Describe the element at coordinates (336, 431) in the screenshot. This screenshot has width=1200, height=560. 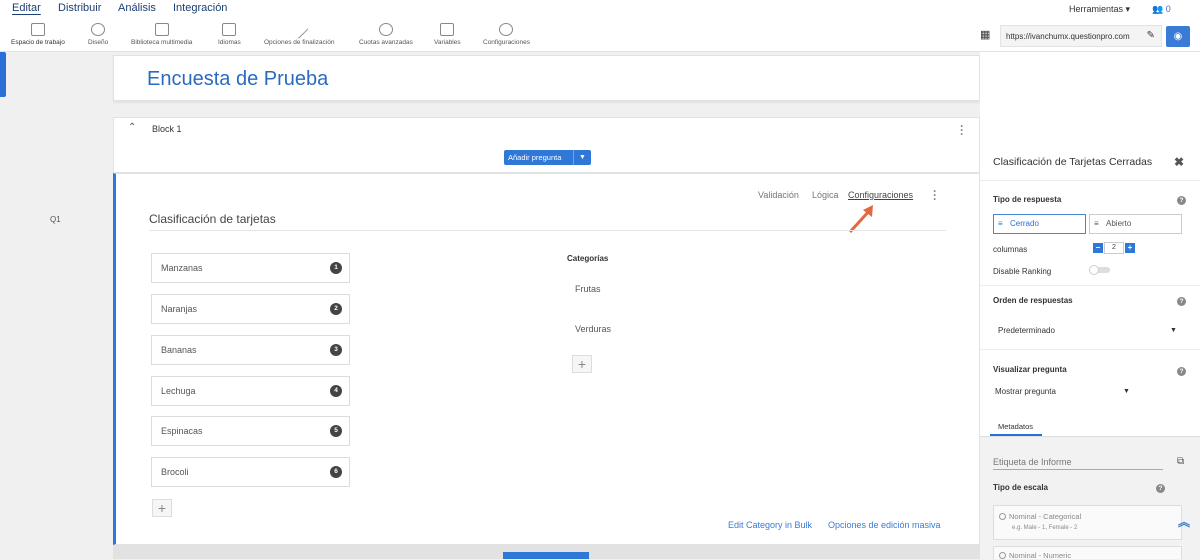
I see `card-item-number: 5` at that location.